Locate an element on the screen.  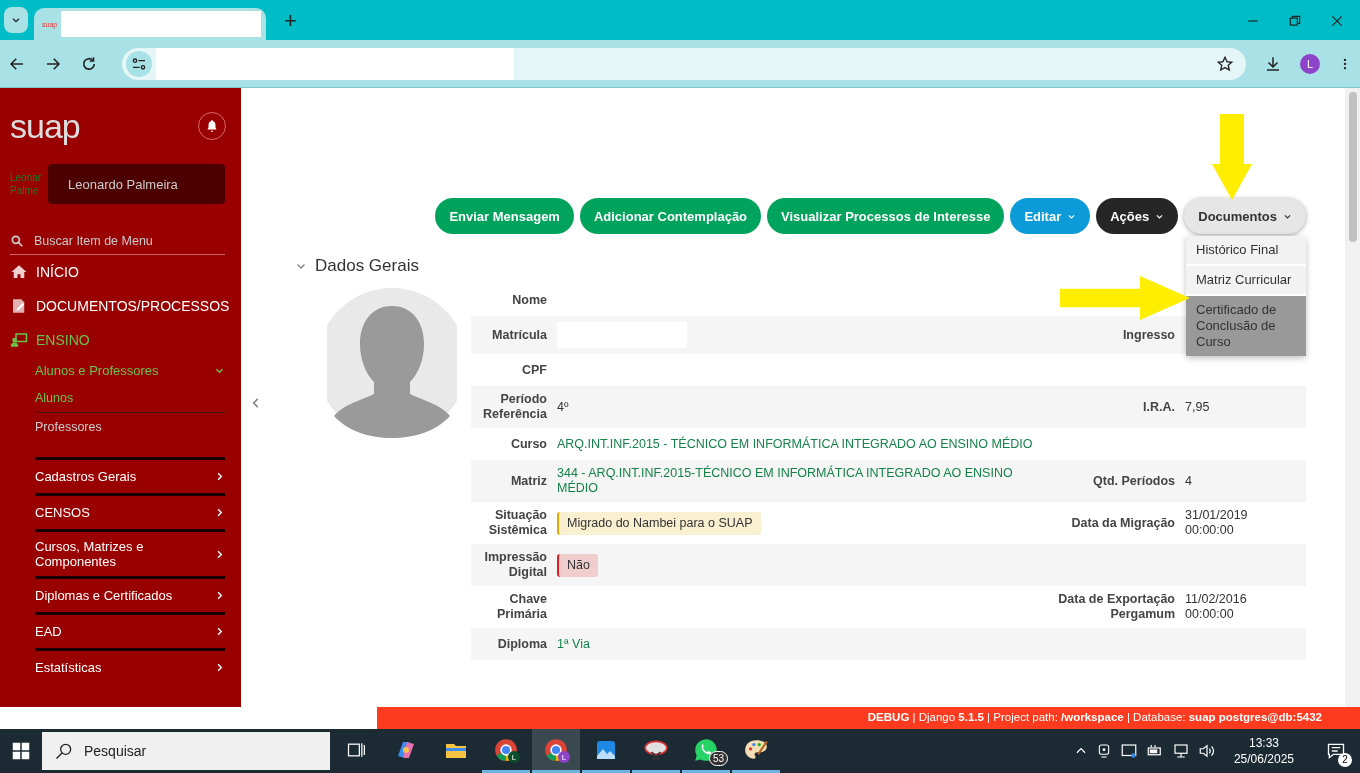
notification-center-icon is located at coordinates (1336, 751).